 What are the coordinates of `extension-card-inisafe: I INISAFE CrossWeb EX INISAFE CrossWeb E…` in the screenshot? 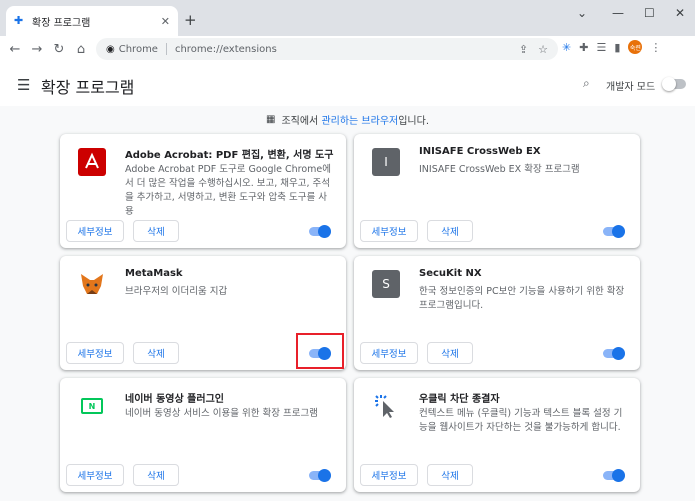 It's located at (497, 191).